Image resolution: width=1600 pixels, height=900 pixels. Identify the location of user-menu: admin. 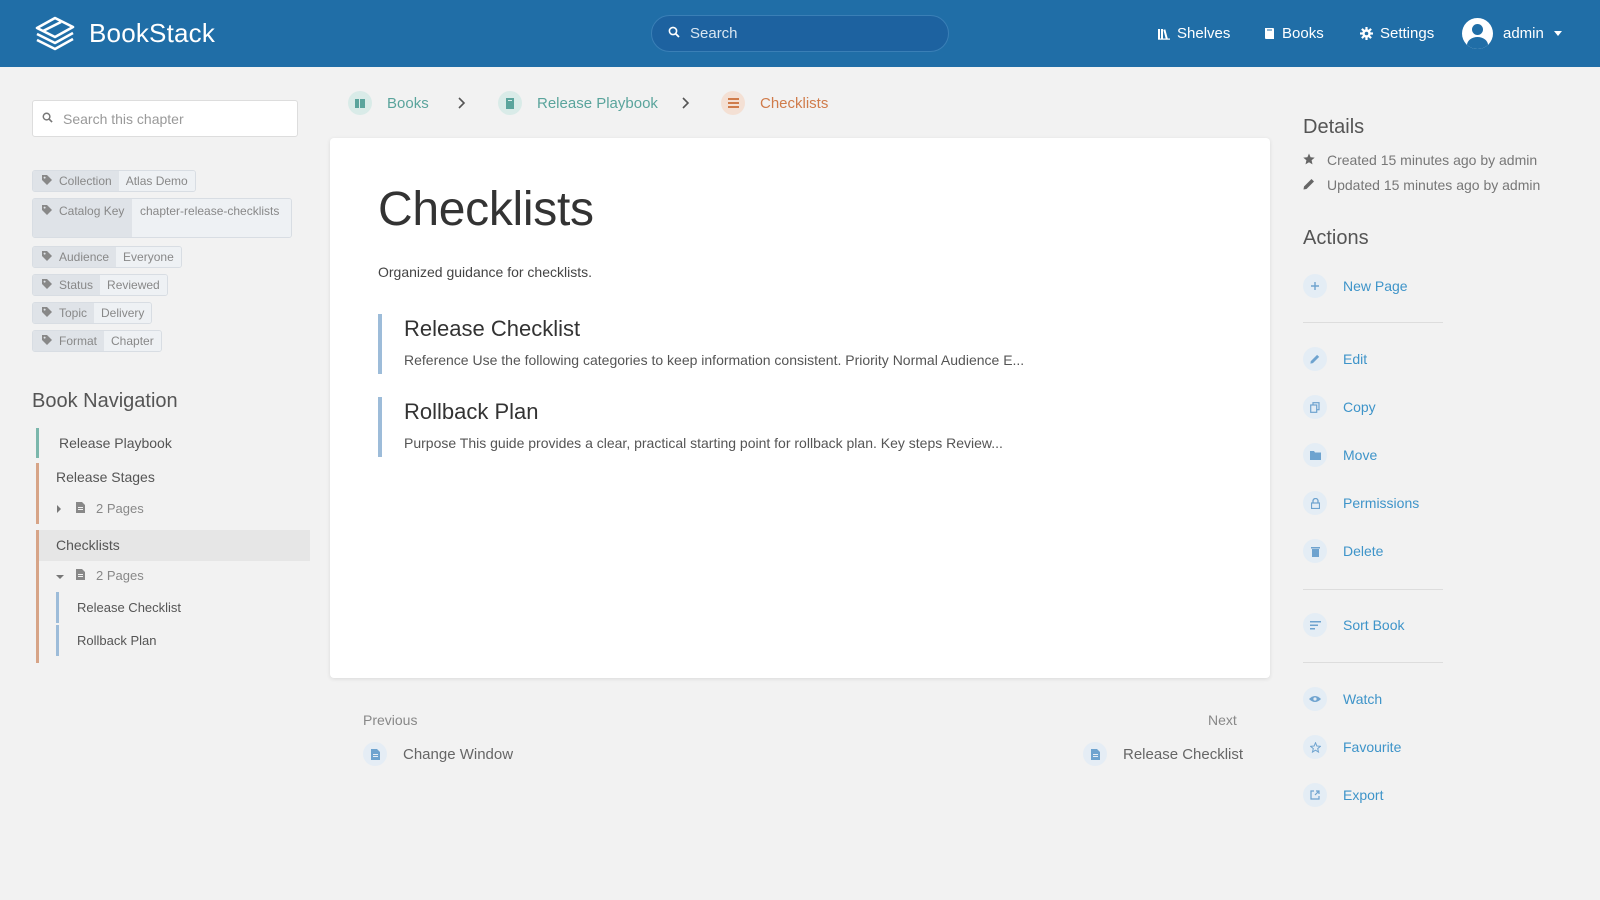
(1512, 33).